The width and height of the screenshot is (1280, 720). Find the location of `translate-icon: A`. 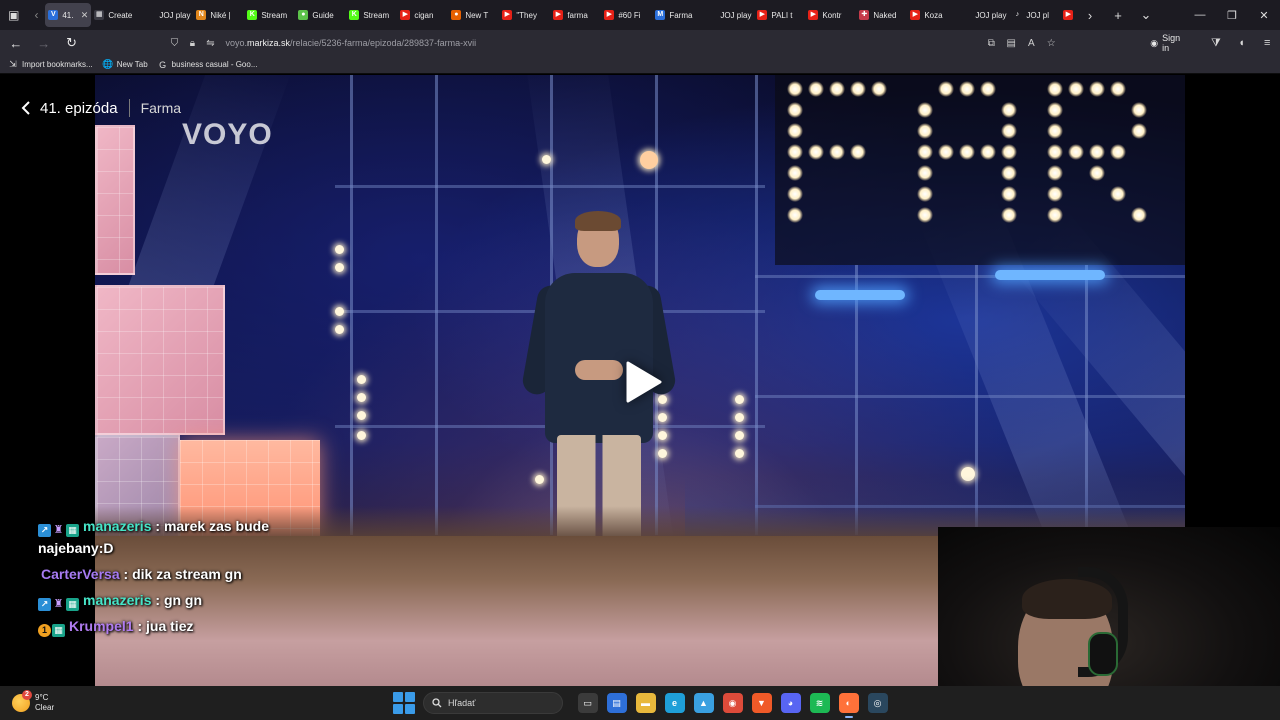

translate-icon: A is located at coordinates (1031, 43).